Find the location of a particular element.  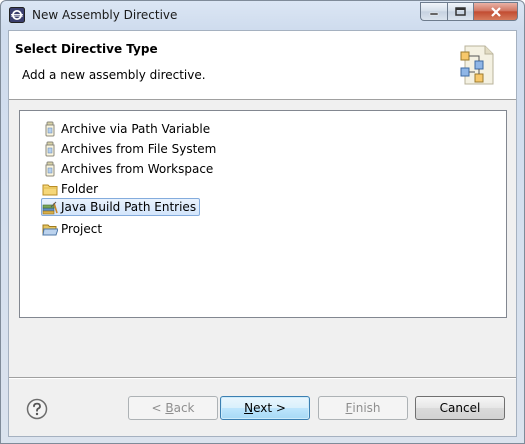

next-button: Next > is located at coordinates (265, 408).